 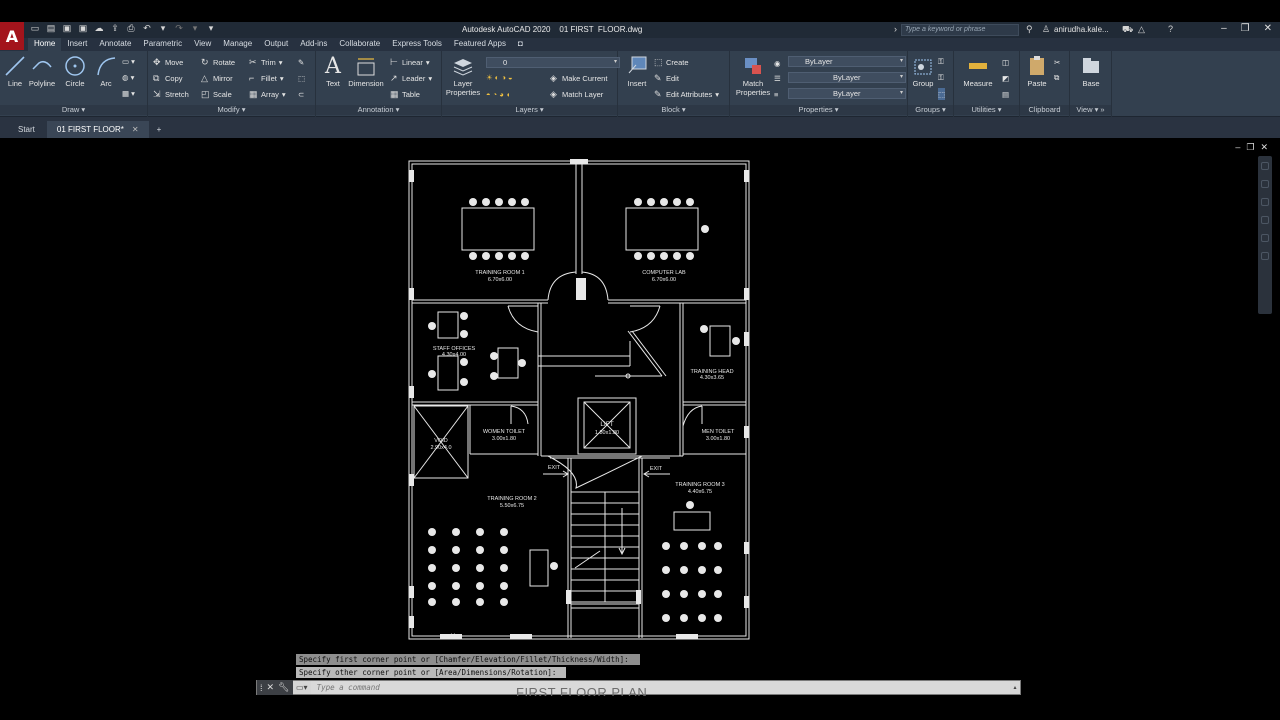 I want to click on panel-label-view: View ▾ », so click(x=1090, y=110).